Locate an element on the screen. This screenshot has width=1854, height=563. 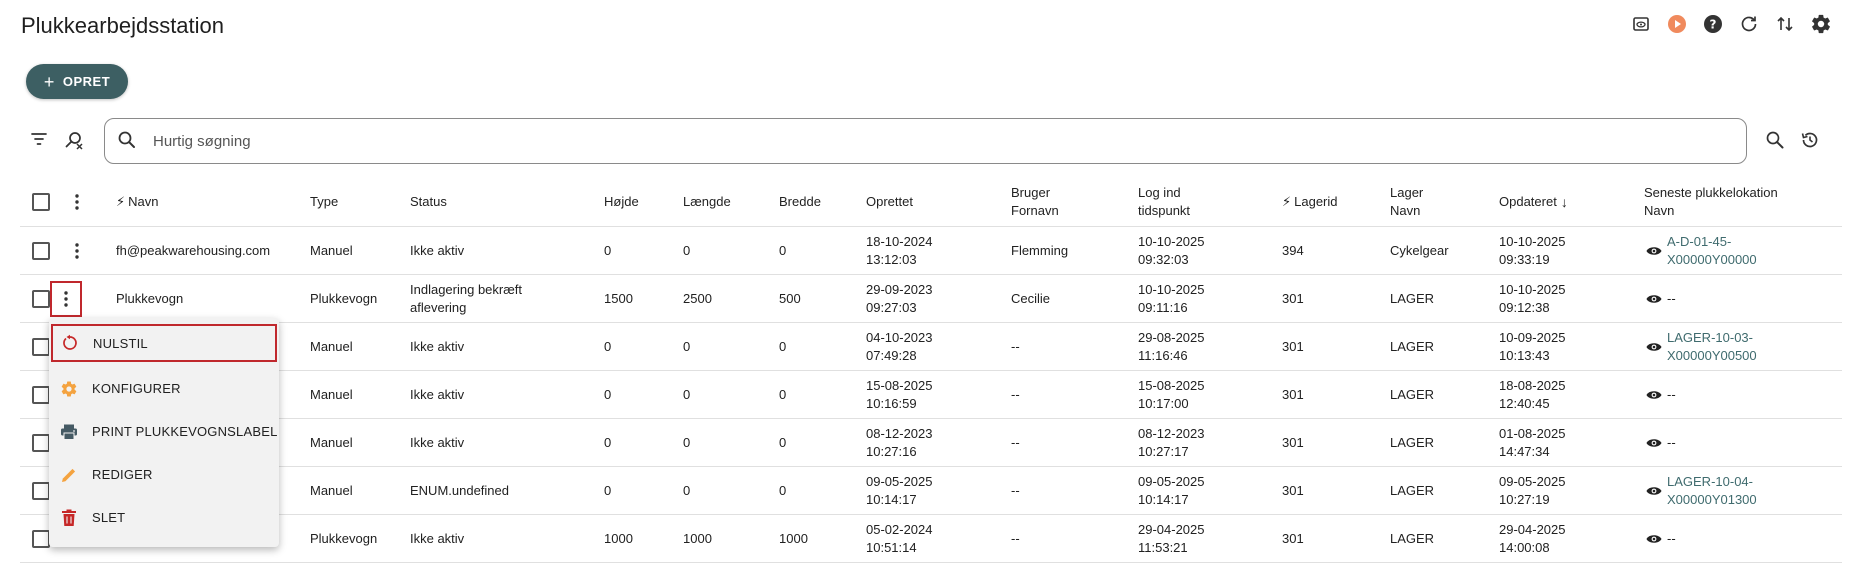
cell-laengde: 1000 is located at coordinates (697, 538).